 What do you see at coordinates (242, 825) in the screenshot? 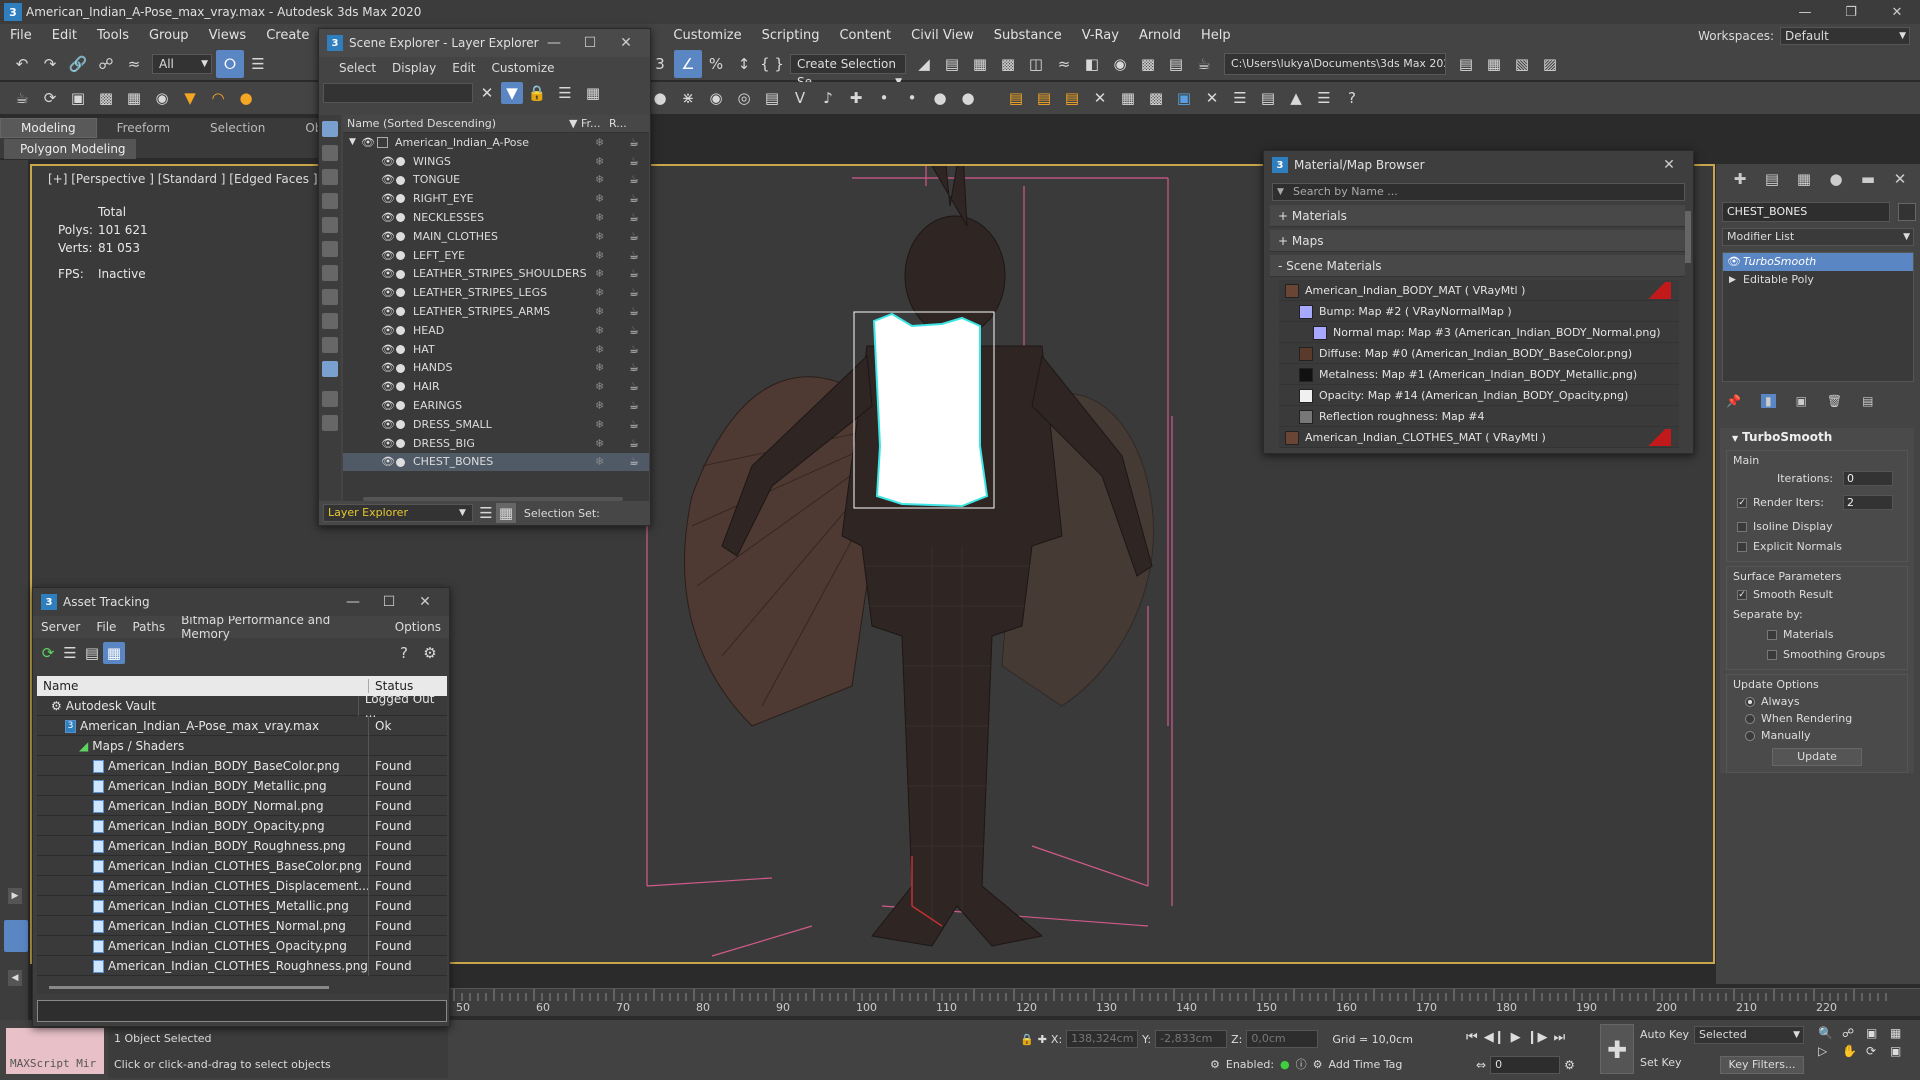
I see `asset-row: American_Indian_BODY_Opacity.png Found` at bounding box center [242, 825].